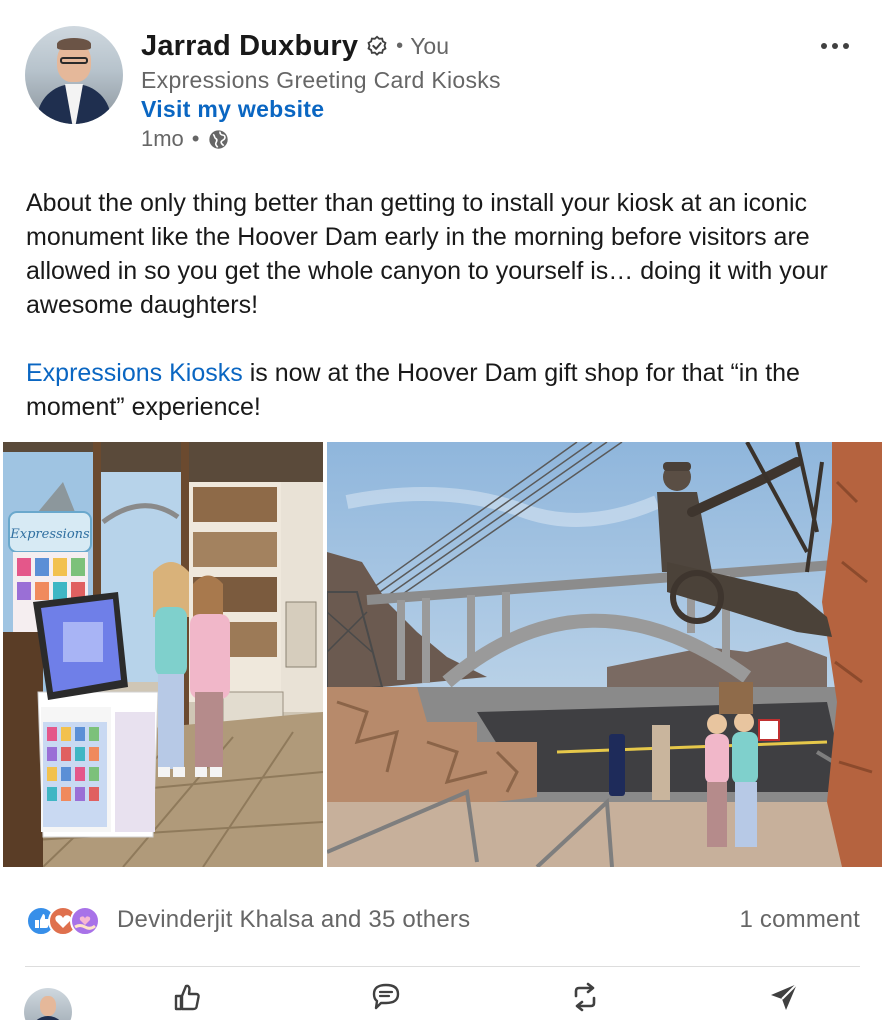 This screenshot has height=1020, width=885. I want to click on comment-icon, so click(386, 997).